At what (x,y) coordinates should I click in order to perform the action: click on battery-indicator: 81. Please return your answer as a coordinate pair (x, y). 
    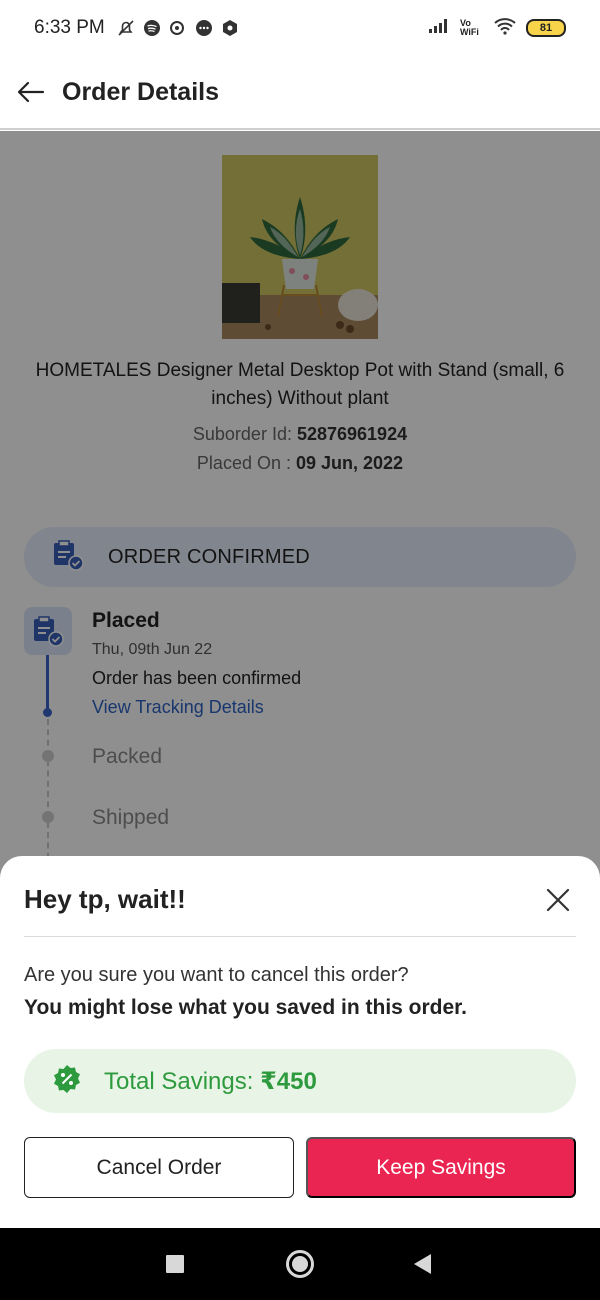
    Looking at the image, I should click on (546, 28).